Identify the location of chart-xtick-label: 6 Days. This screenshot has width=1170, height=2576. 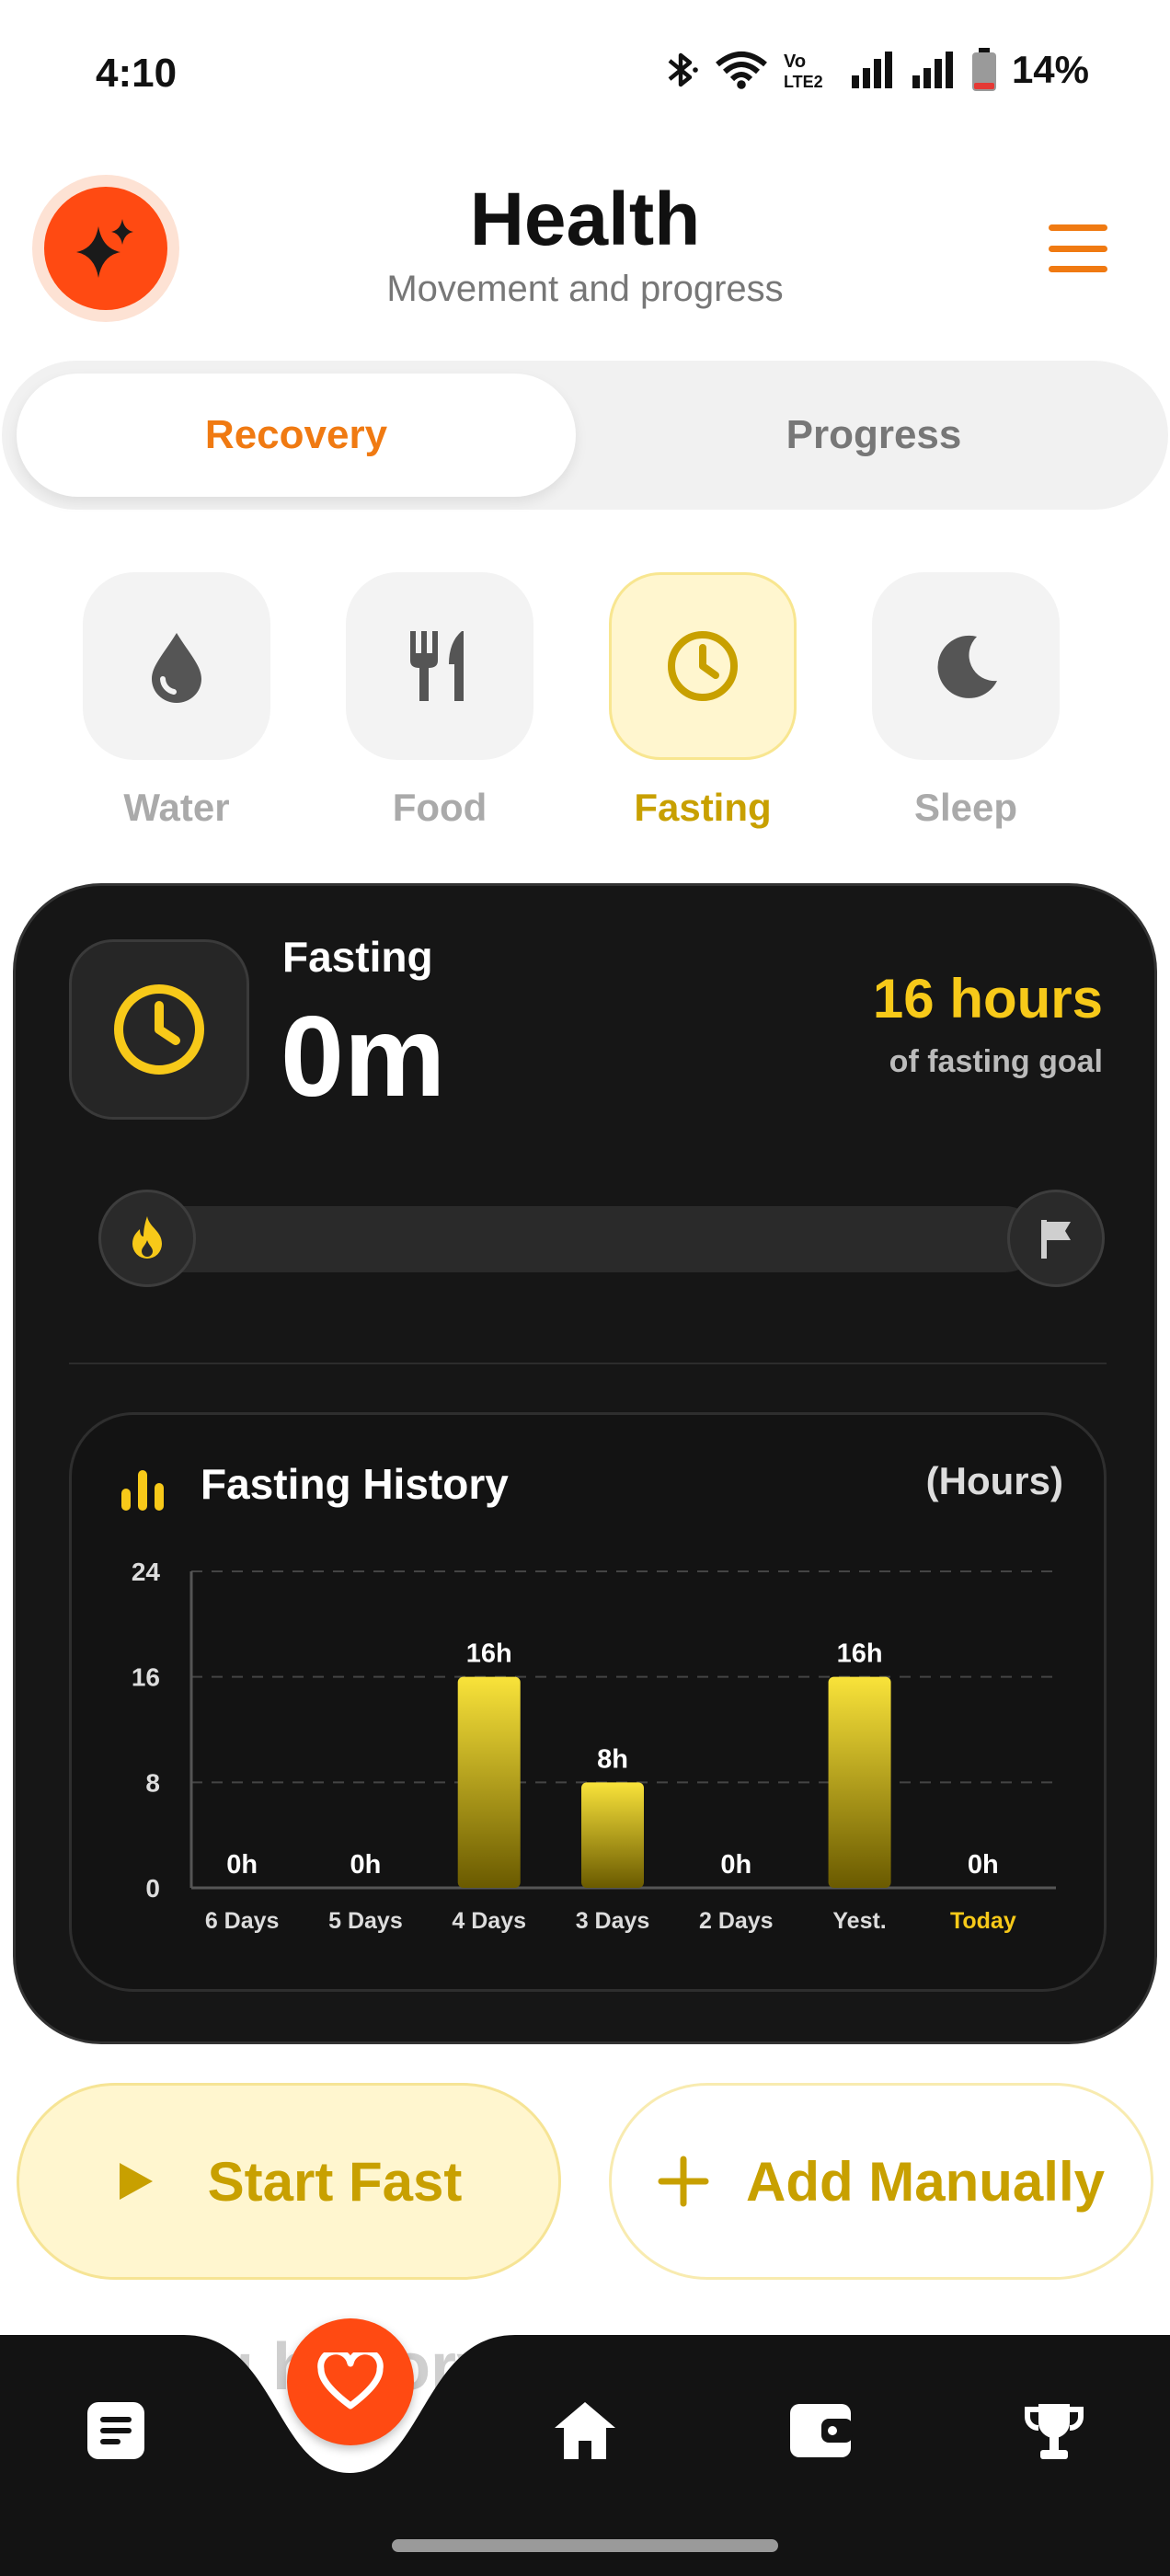
(242, 1921).